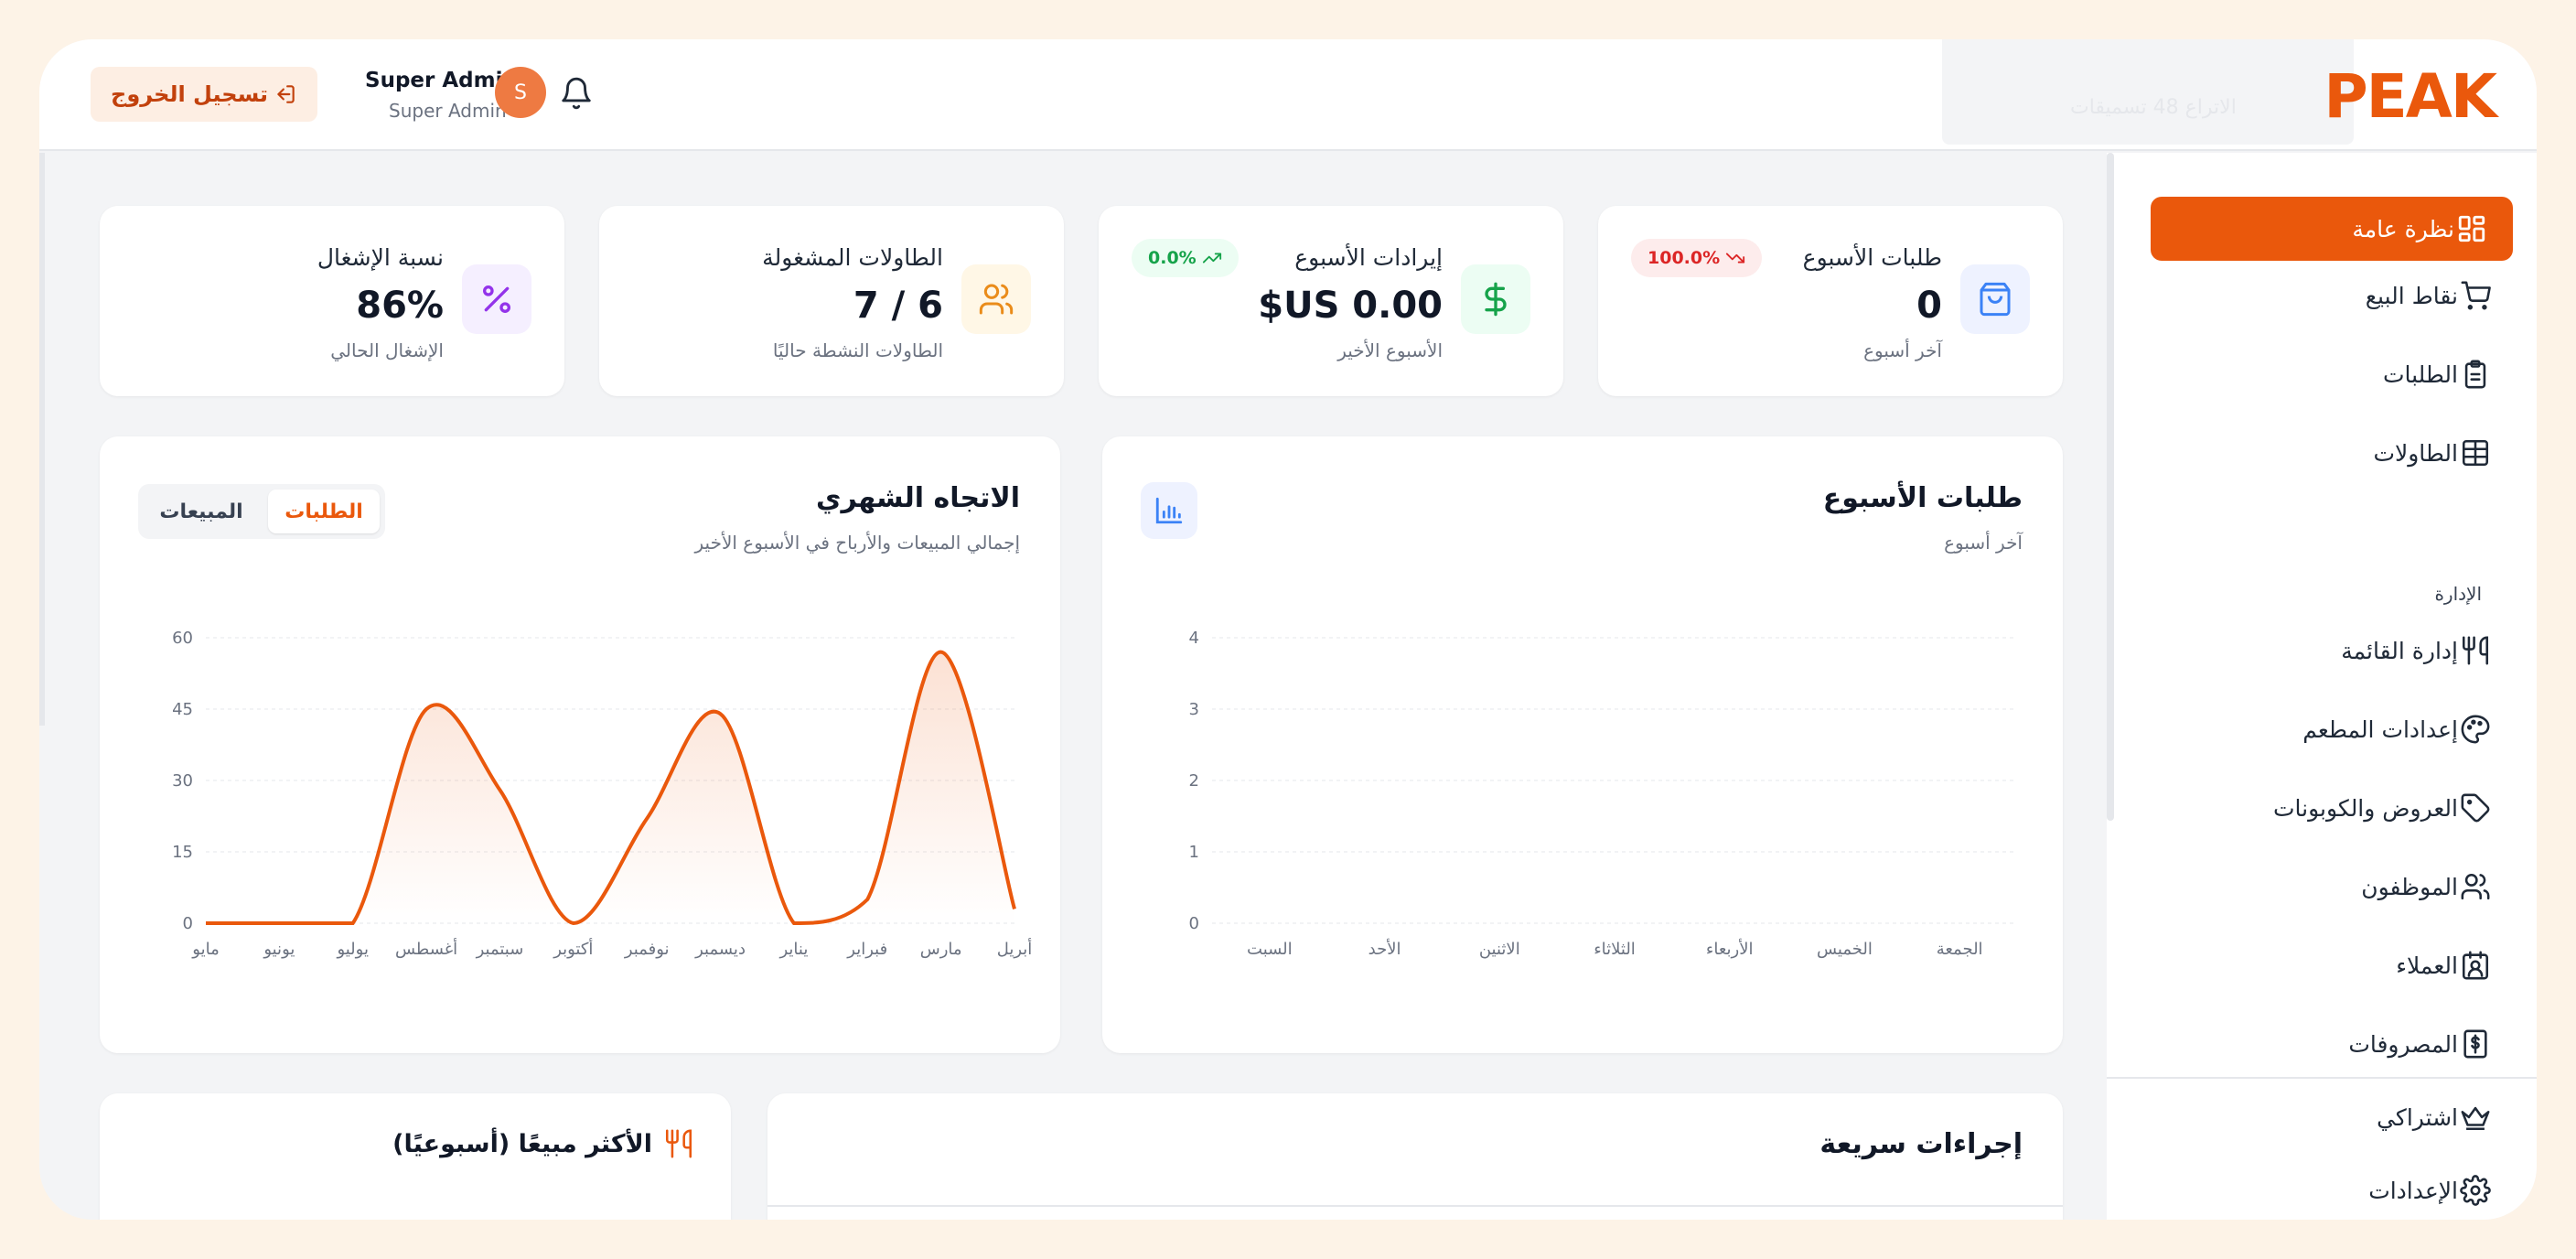 The height and width of the screenshot is (1259, 2576). What do you see at coordinates (2443, 965) in the screenshot?
I see `sidebar-item-customers: العملاء` at bounding box center [2443, 965].